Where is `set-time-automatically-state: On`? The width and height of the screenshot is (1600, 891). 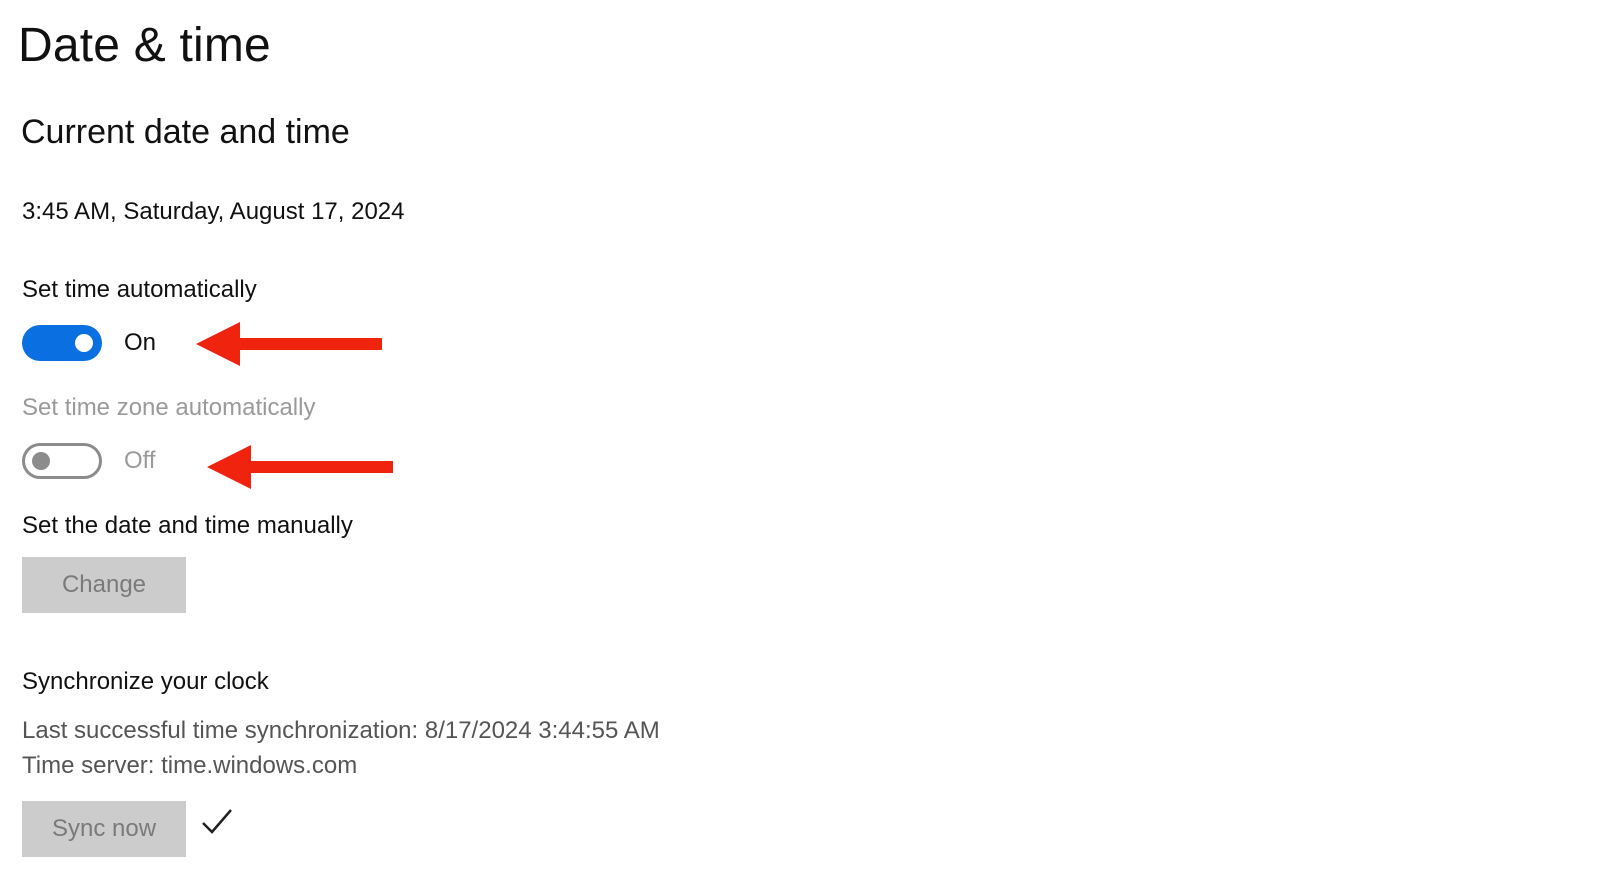 set-time-automatically-state: On is located at coordinates (140, 342).